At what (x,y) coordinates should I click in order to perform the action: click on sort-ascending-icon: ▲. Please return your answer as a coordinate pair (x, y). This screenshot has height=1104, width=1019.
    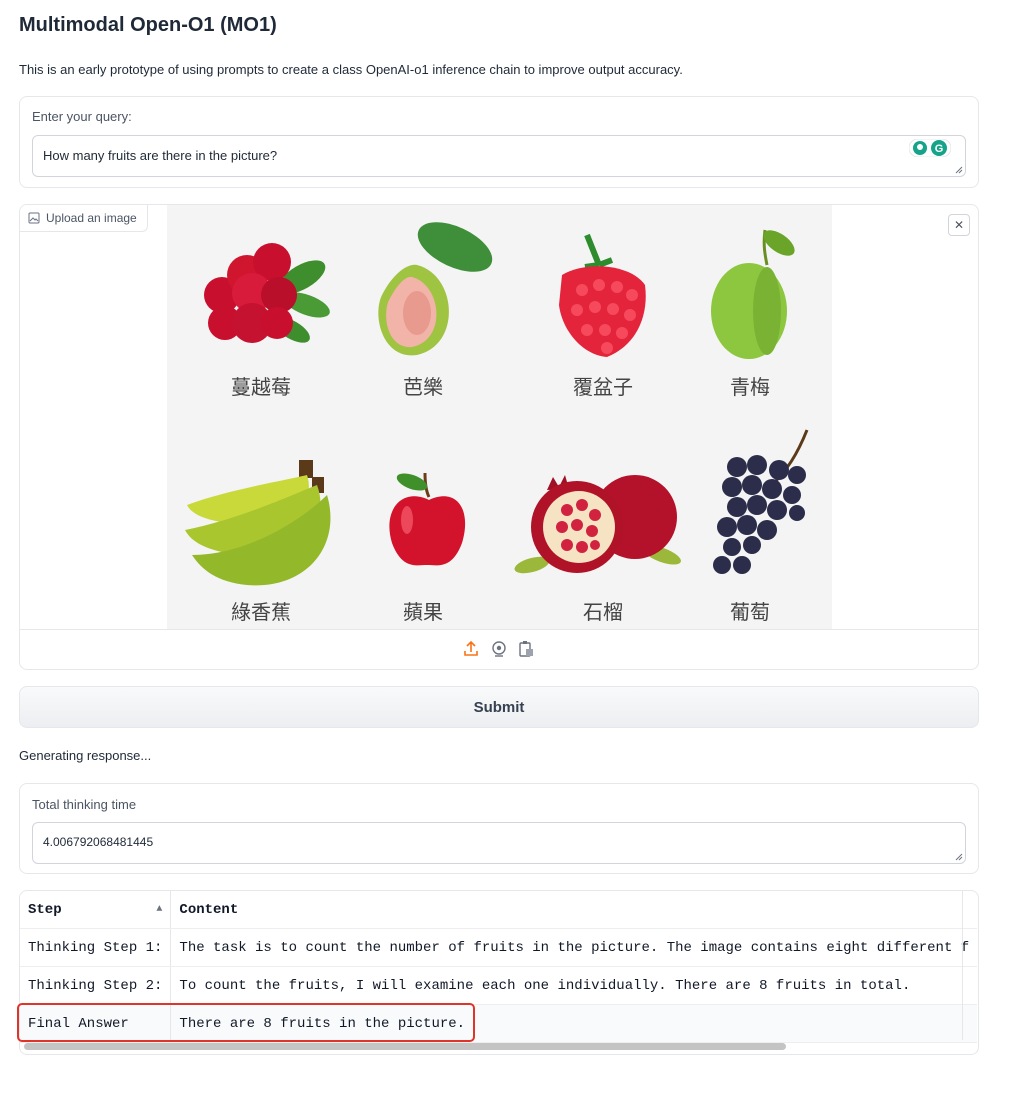
    Looking at the image, I should click on (159, 909).